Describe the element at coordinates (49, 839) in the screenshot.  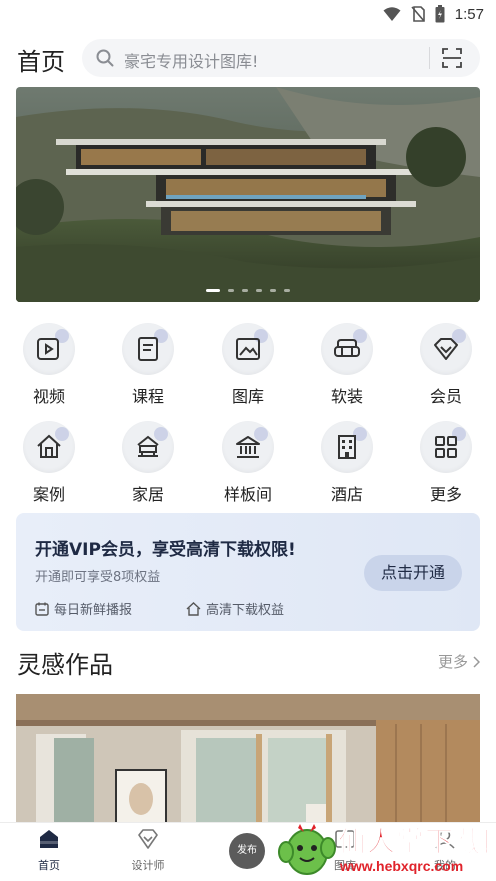
I see `home-icon` at that location.